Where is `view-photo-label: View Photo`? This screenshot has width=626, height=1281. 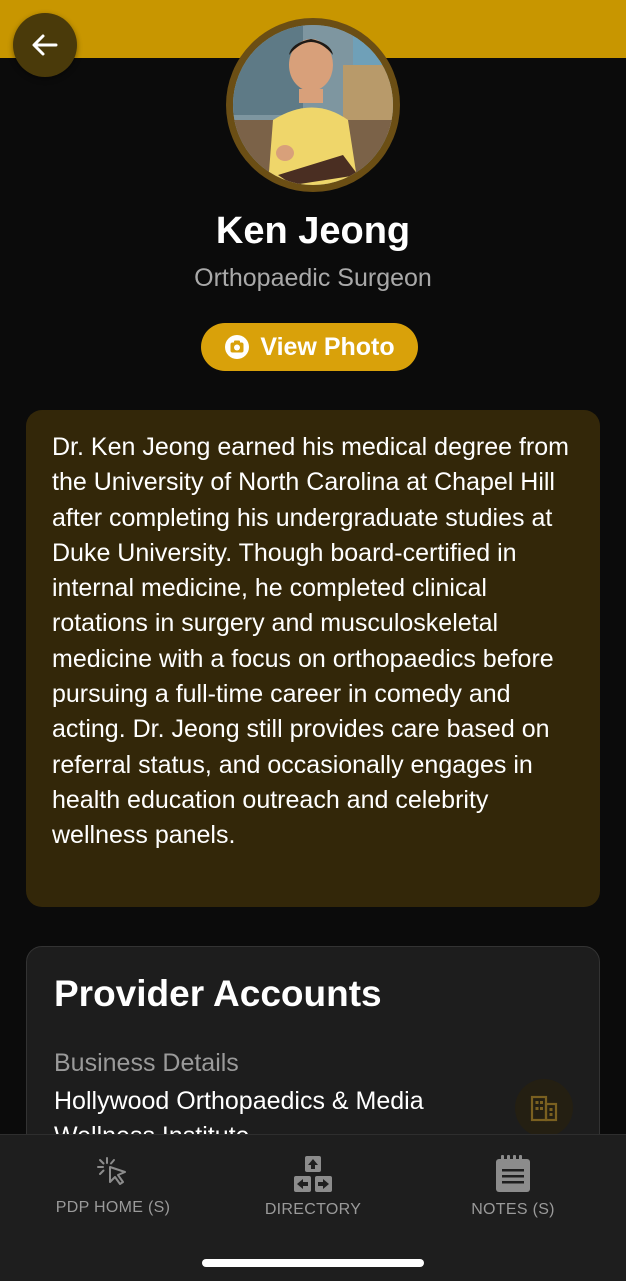 view-photo-label: View Photo is located at coordinates (327, 346).